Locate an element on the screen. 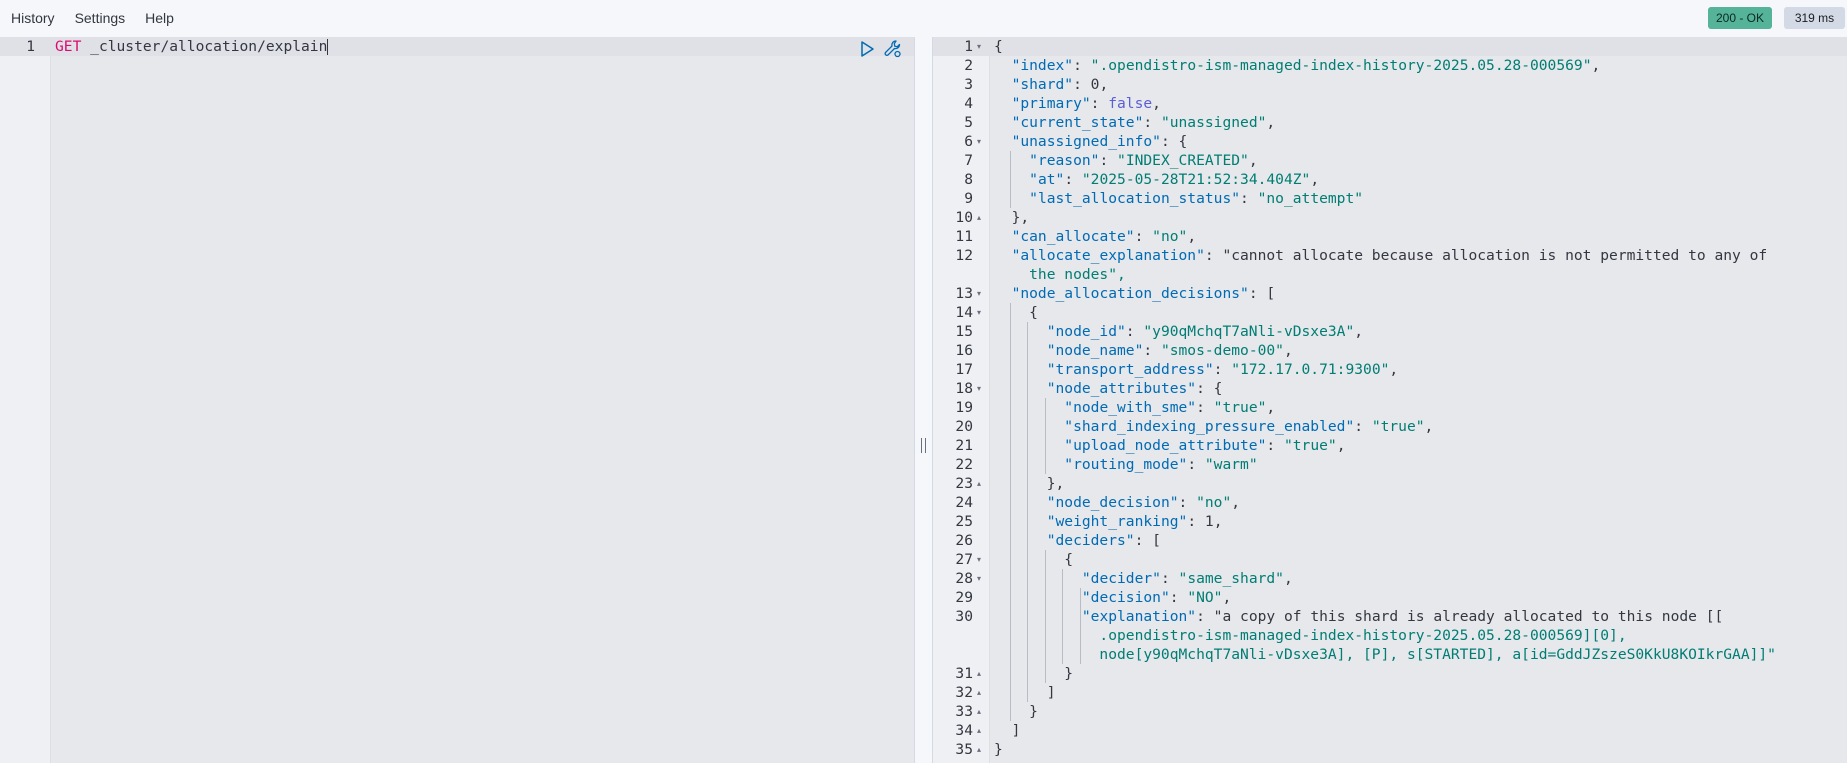 This screenshot has height=763, width=1847. response-line-number: 19 is located at coordinates (964, 407).